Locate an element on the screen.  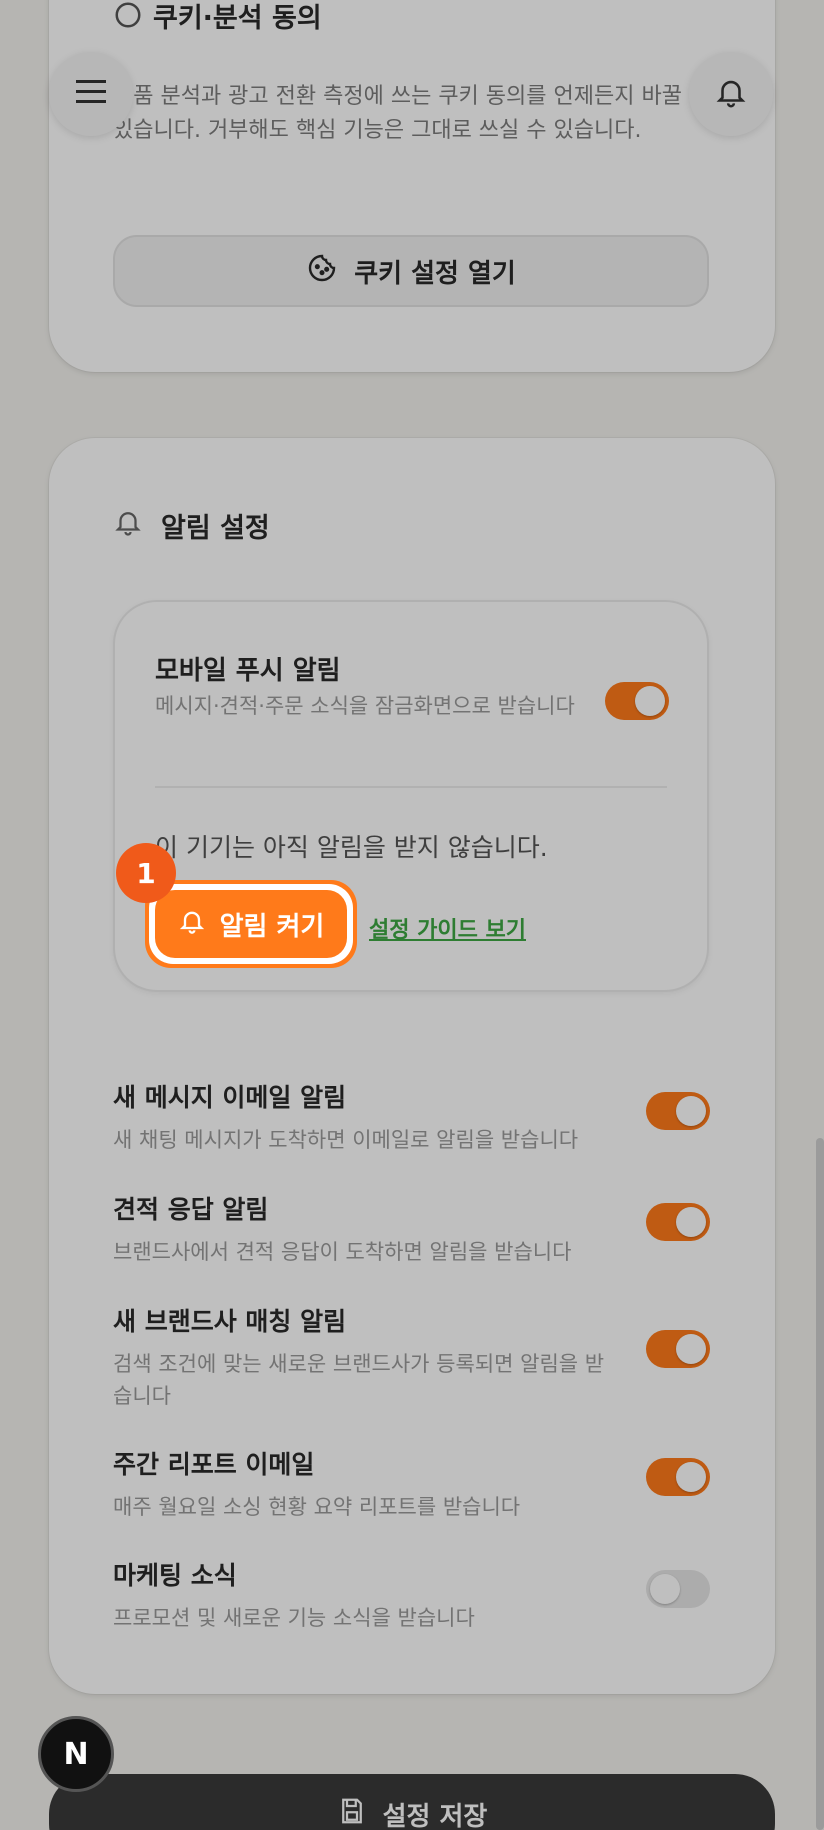
setting-description: 프로모션 및 새로운 기능 소식을 받습니다 is located at coordinates (294, 1618).